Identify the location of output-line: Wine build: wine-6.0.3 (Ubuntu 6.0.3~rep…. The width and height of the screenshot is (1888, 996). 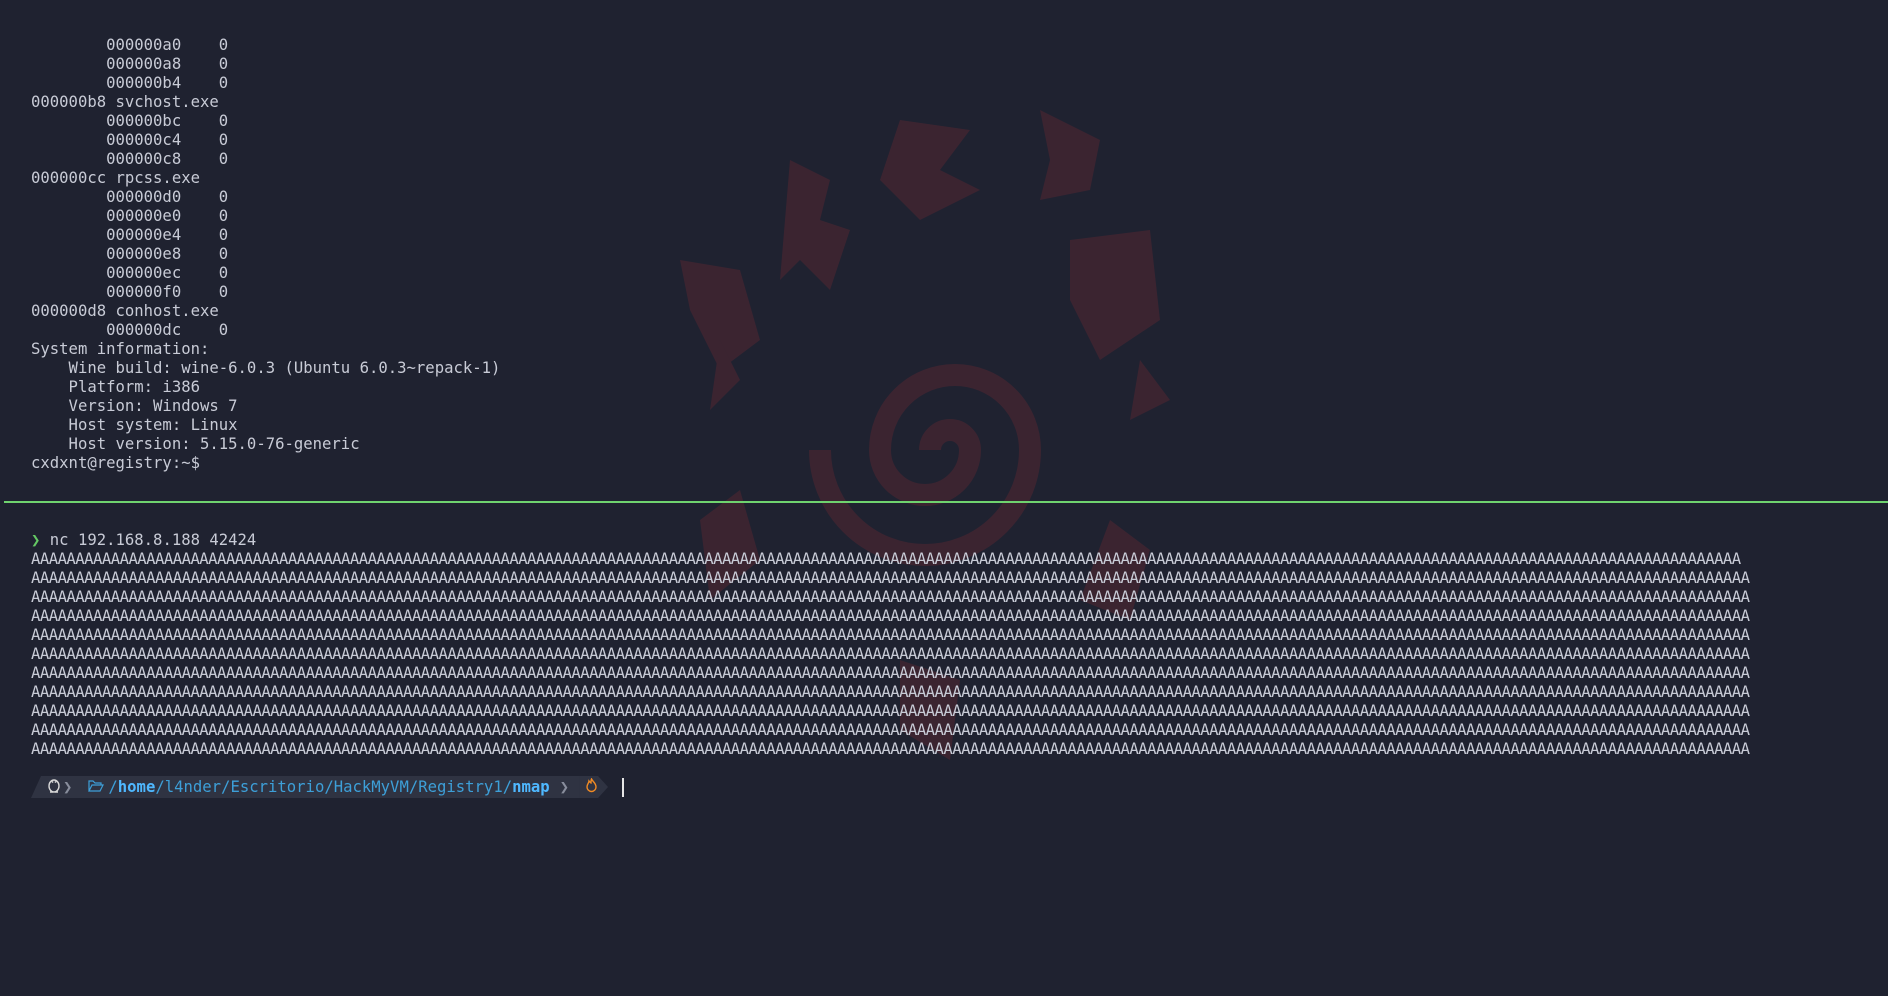
(266, 368).